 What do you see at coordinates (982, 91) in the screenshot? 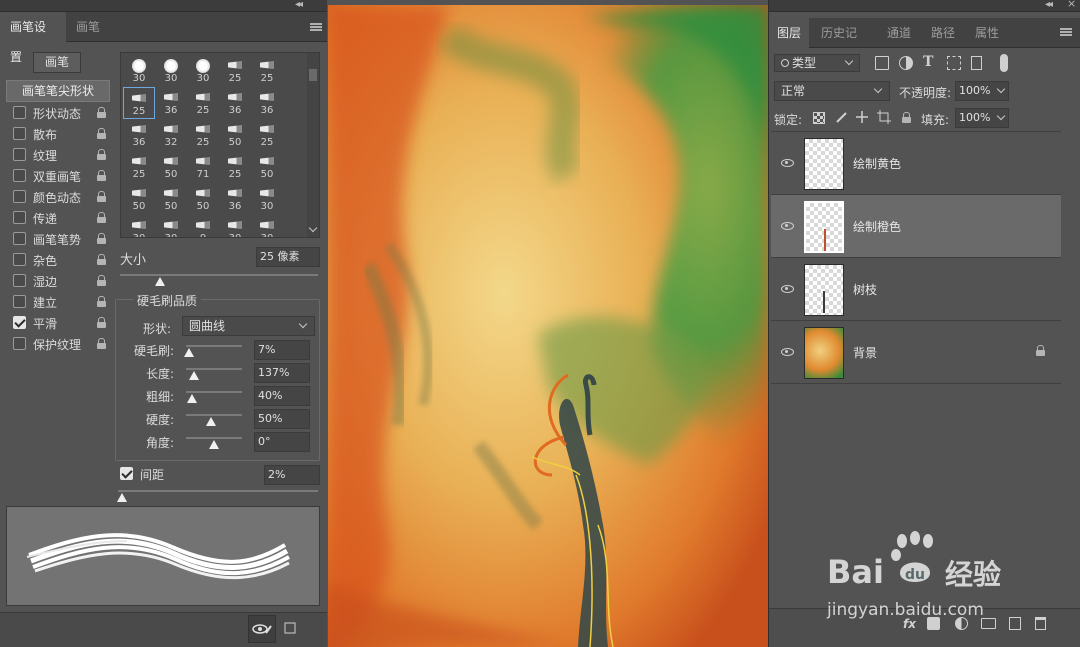
I see `opacity-input: 100%` at bounding box center [982, 91].